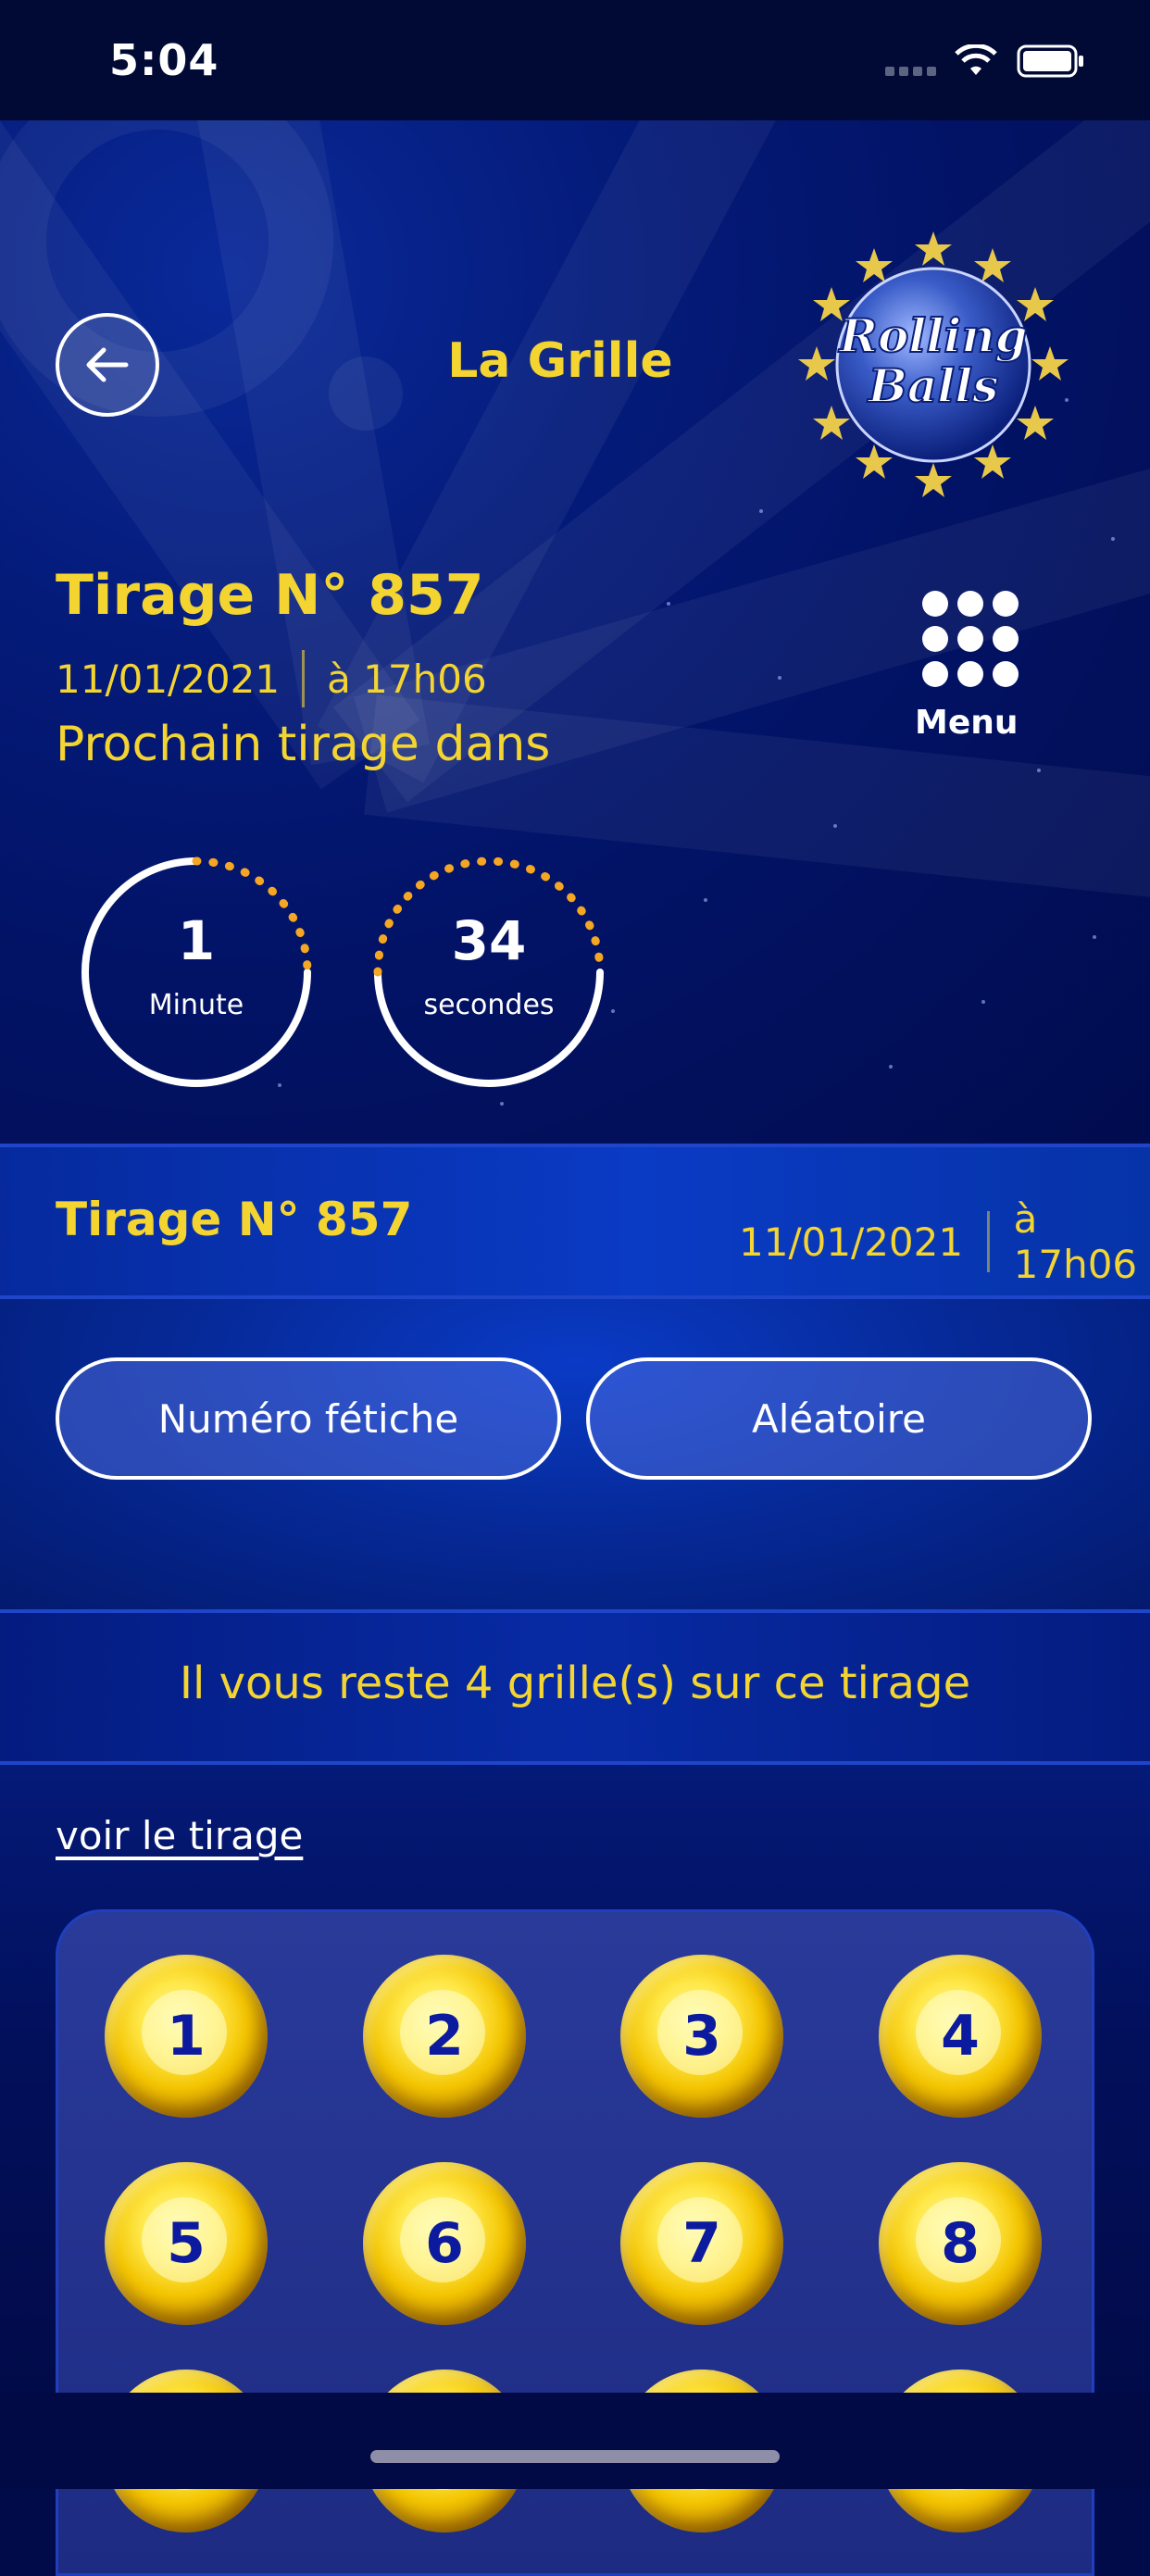 This screenshot has width=1150, height=2576. Describe the element at coordinates (1050, 61) in the screenshot. I see `battery-icon` at that location.